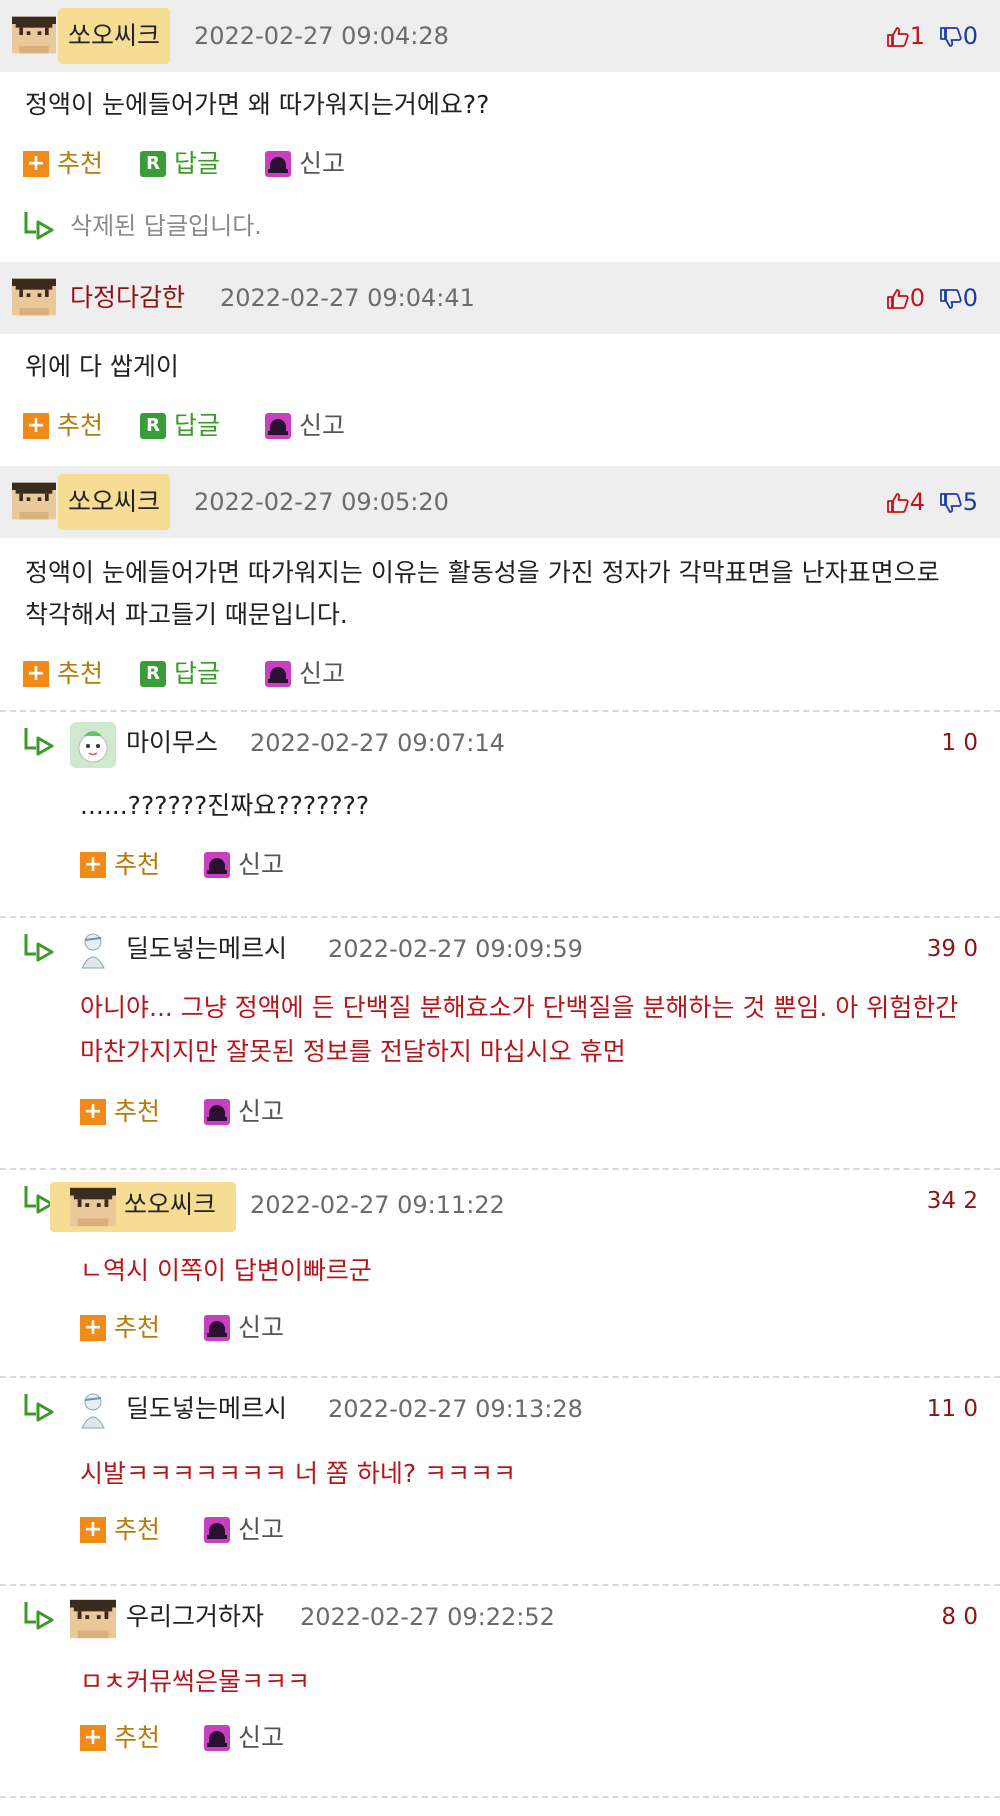  Describe the element at coordinates (377, 1205) in the screenshot. I see `reply-date: 2022-02-27 09:11:22` at that location.